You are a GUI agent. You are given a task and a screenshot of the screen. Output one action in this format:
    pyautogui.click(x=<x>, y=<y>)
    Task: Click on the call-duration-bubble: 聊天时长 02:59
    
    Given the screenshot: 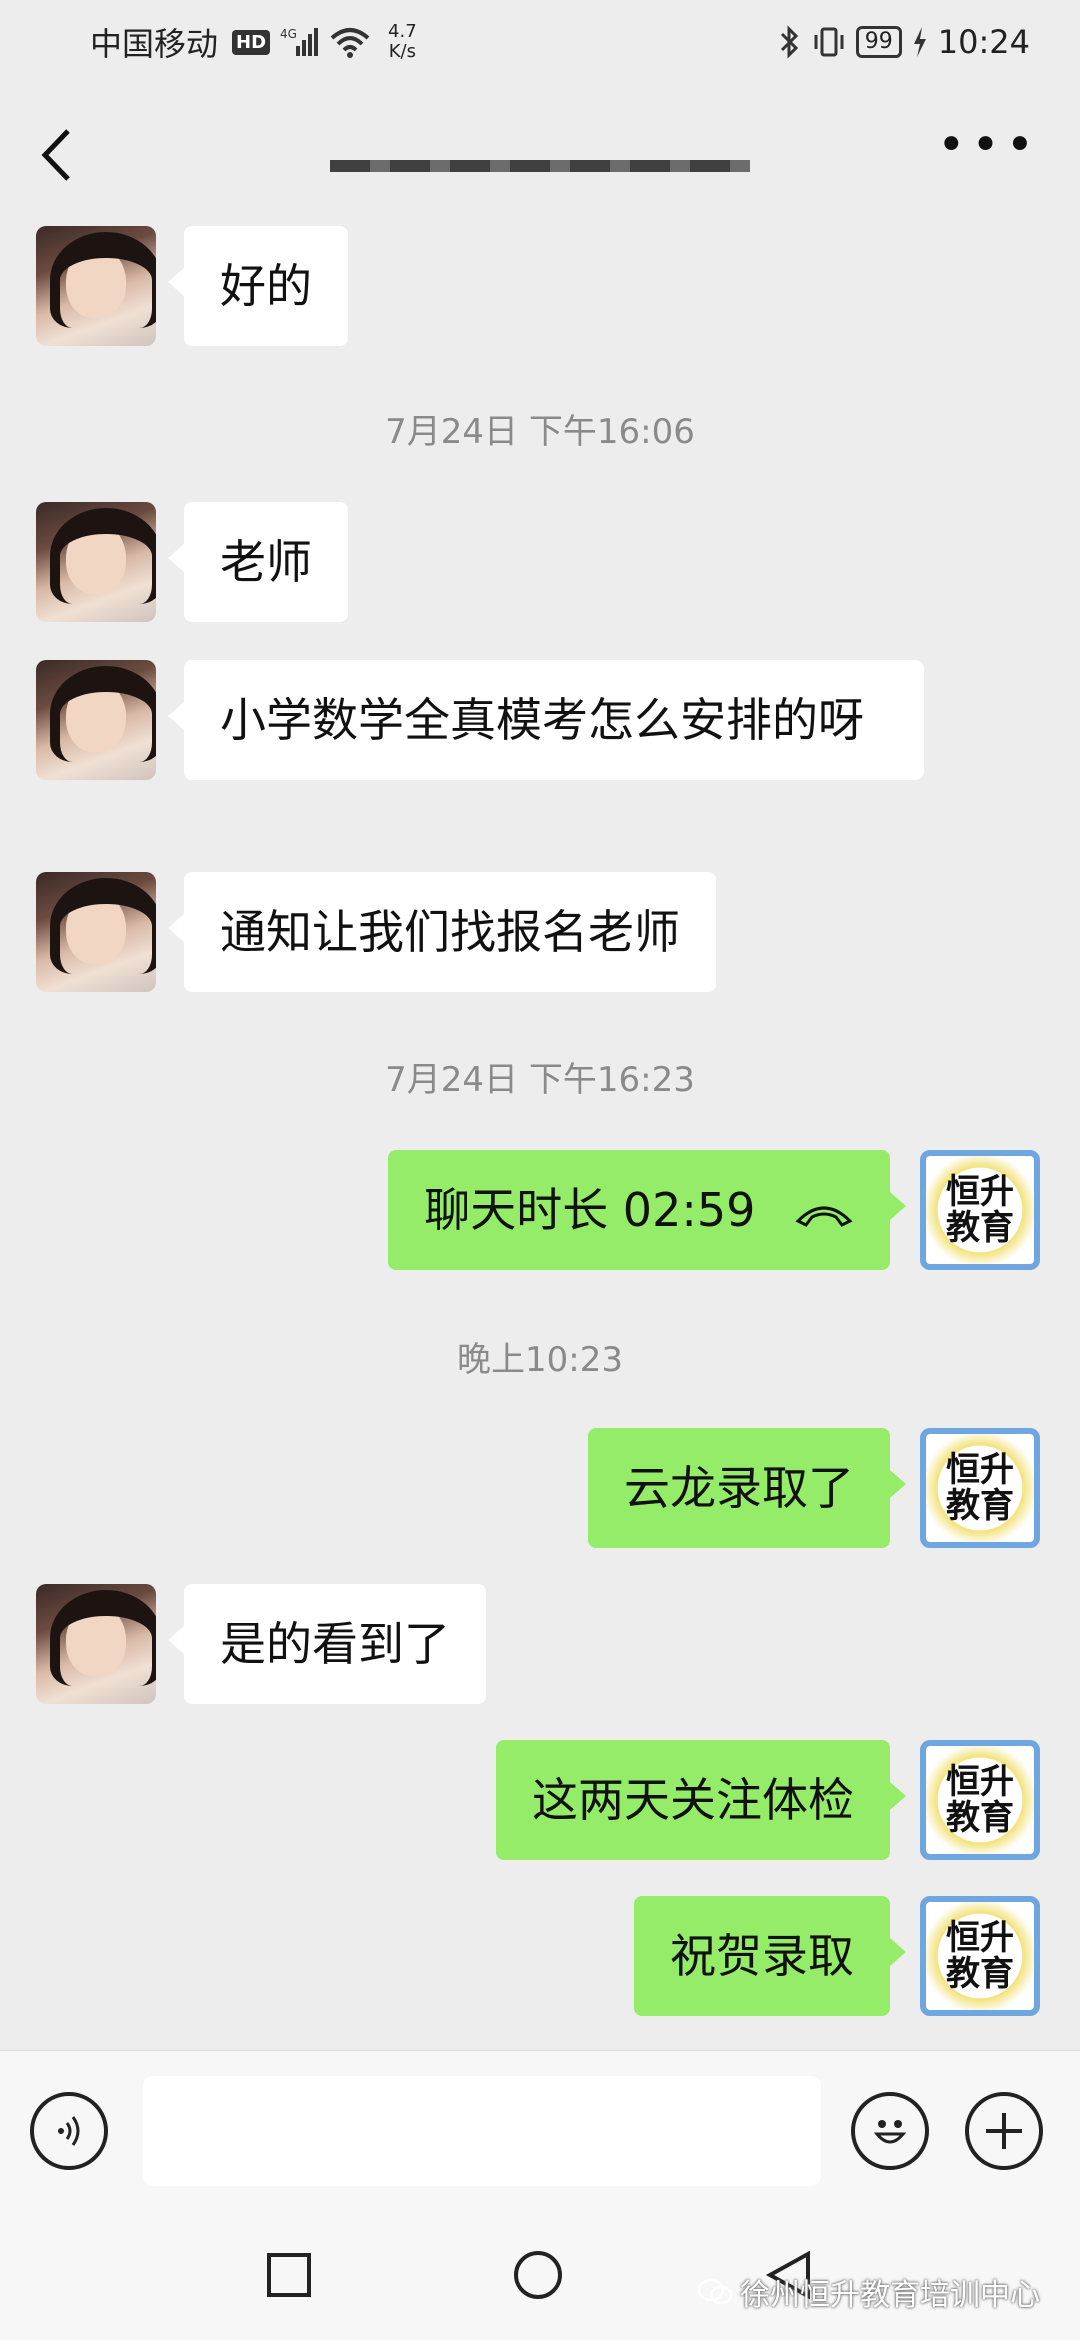 What is the action you would take?
    pyautogui.click(x=647, y=1210)
    